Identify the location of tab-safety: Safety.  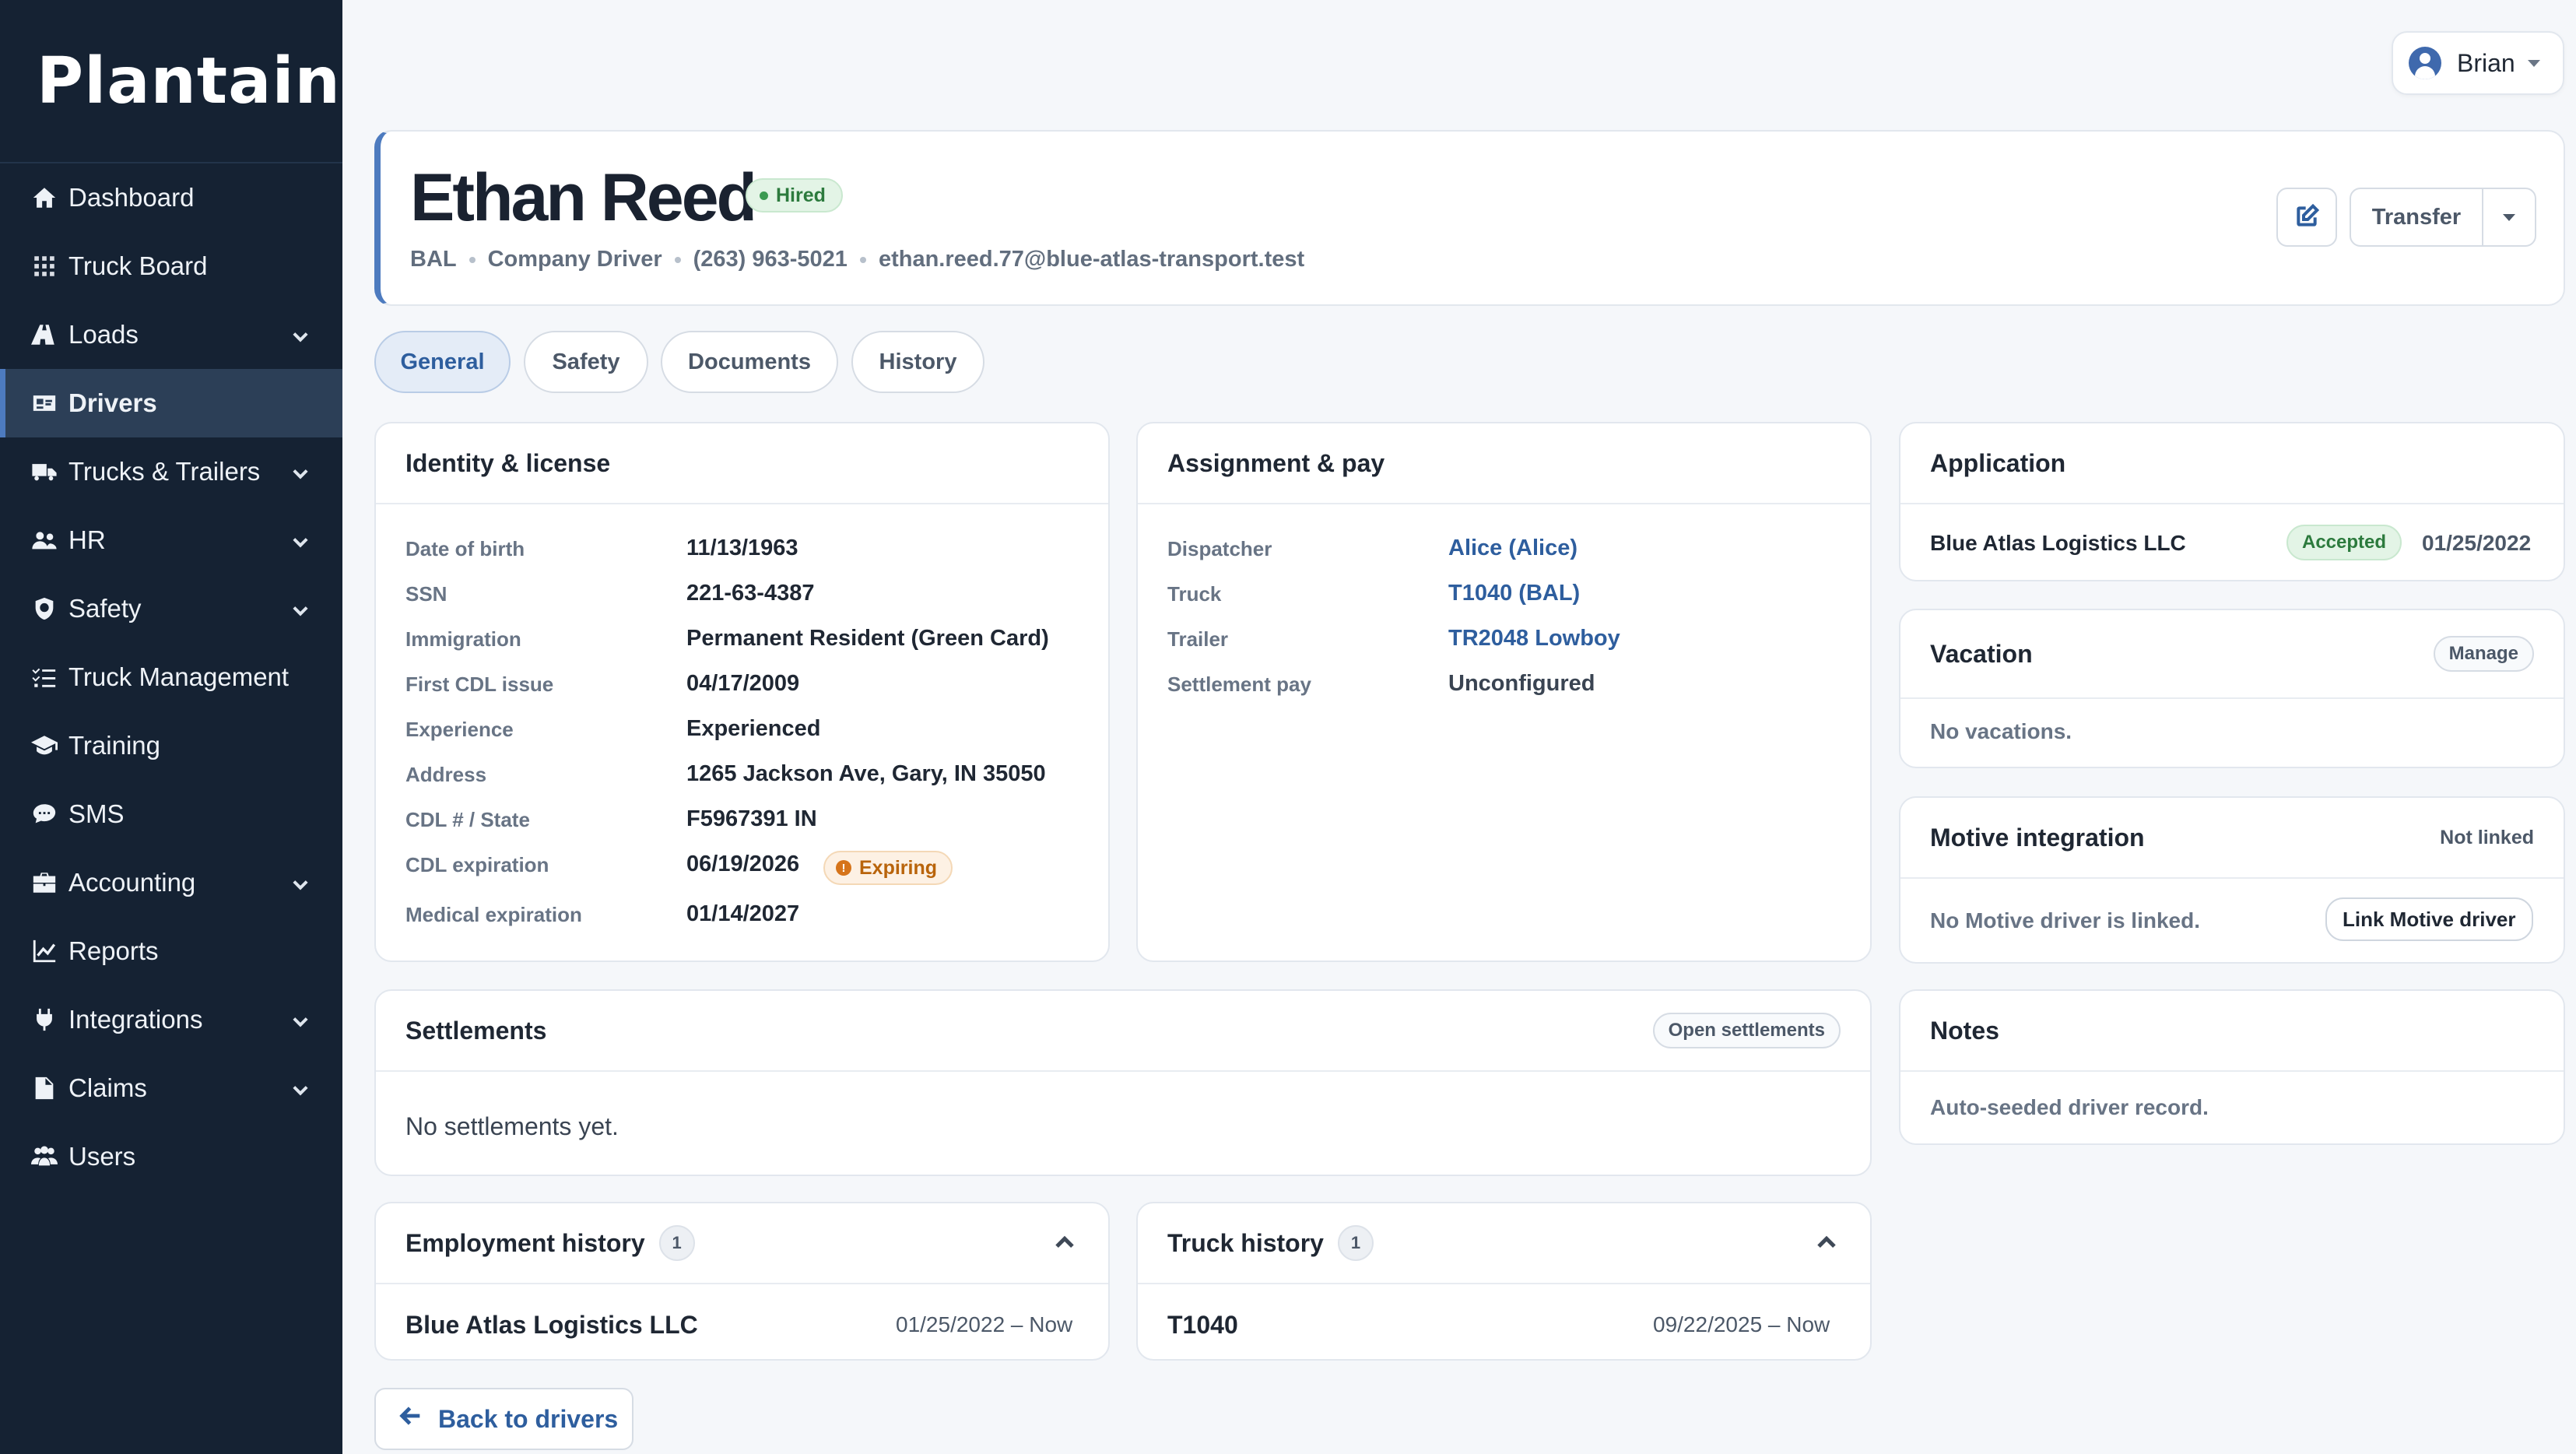
(586, 362).